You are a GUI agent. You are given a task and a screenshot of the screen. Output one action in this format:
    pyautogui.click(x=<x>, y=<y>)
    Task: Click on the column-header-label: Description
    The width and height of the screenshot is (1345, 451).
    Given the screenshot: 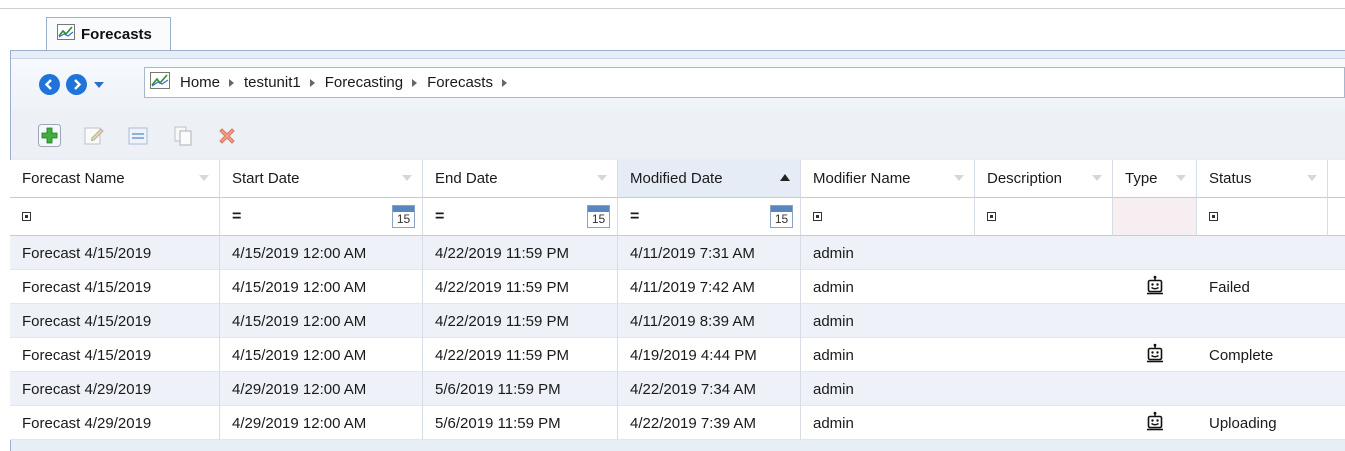 What is the action you would take?
    pyautogui.click(x=1025, y=178)
    